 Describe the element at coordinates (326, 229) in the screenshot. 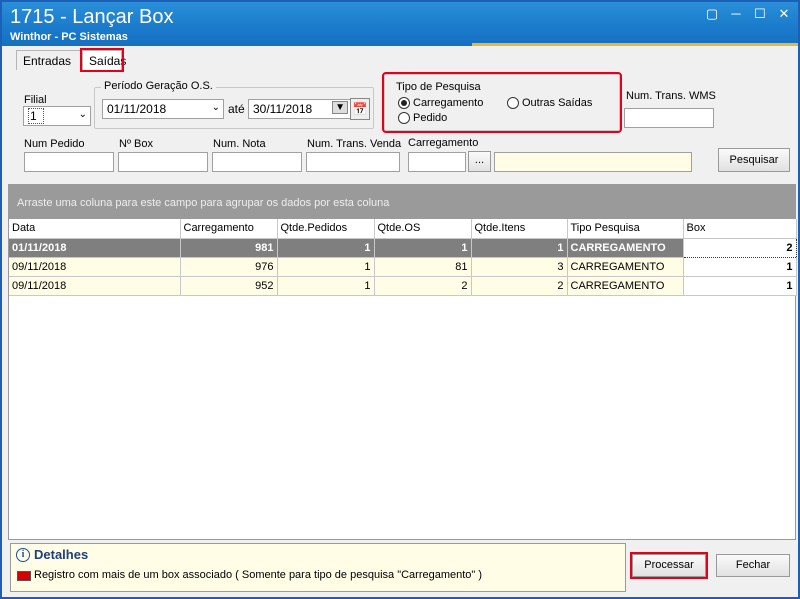

I see `column-header-qtde-pedidos: Qtde.Pedidos` at that location.